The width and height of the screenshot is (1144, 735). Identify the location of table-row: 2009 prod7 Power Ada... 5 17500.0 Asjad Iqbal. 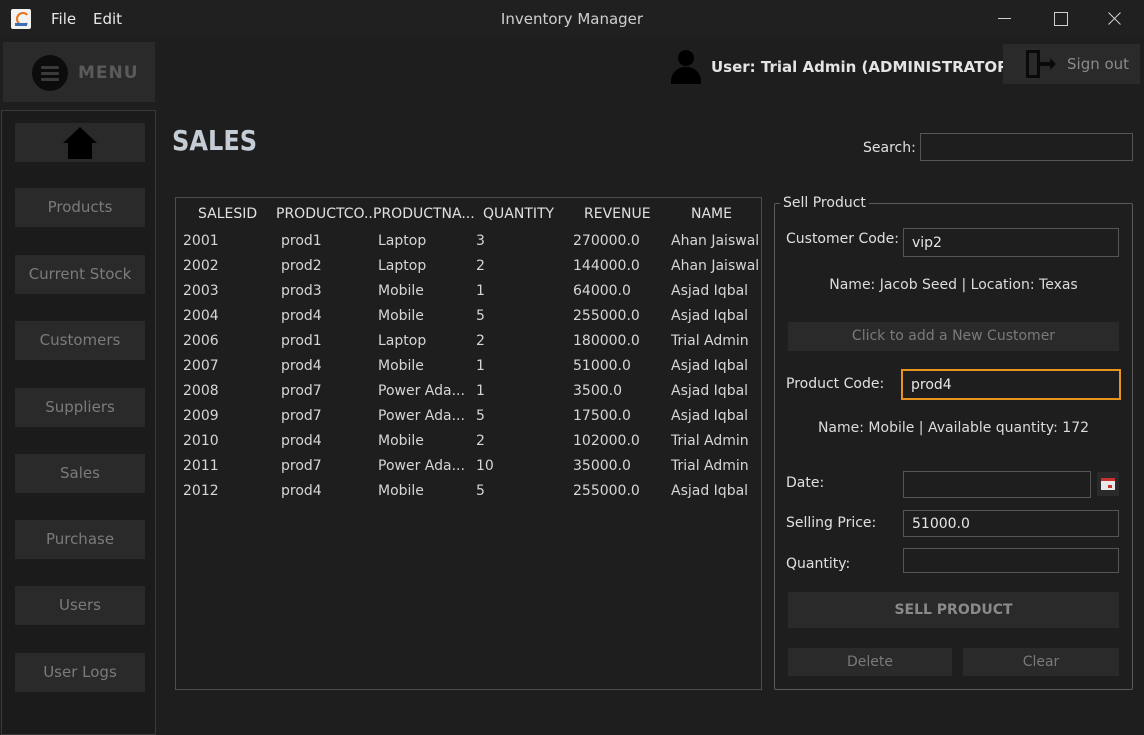
(468, 417).